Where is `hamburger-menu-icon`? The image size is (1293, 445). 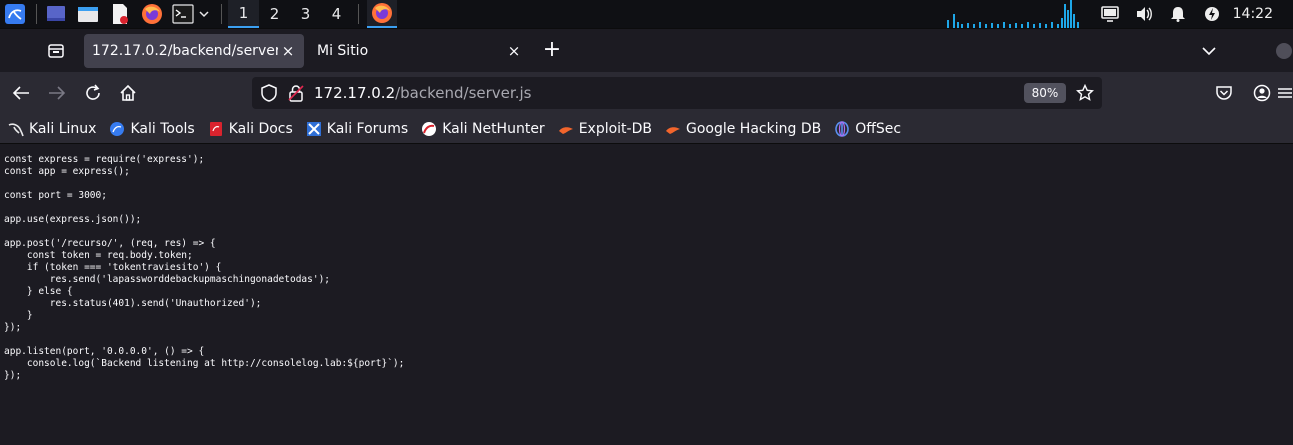 hamburger-menu-icon is located at coordinates (1285, 93).